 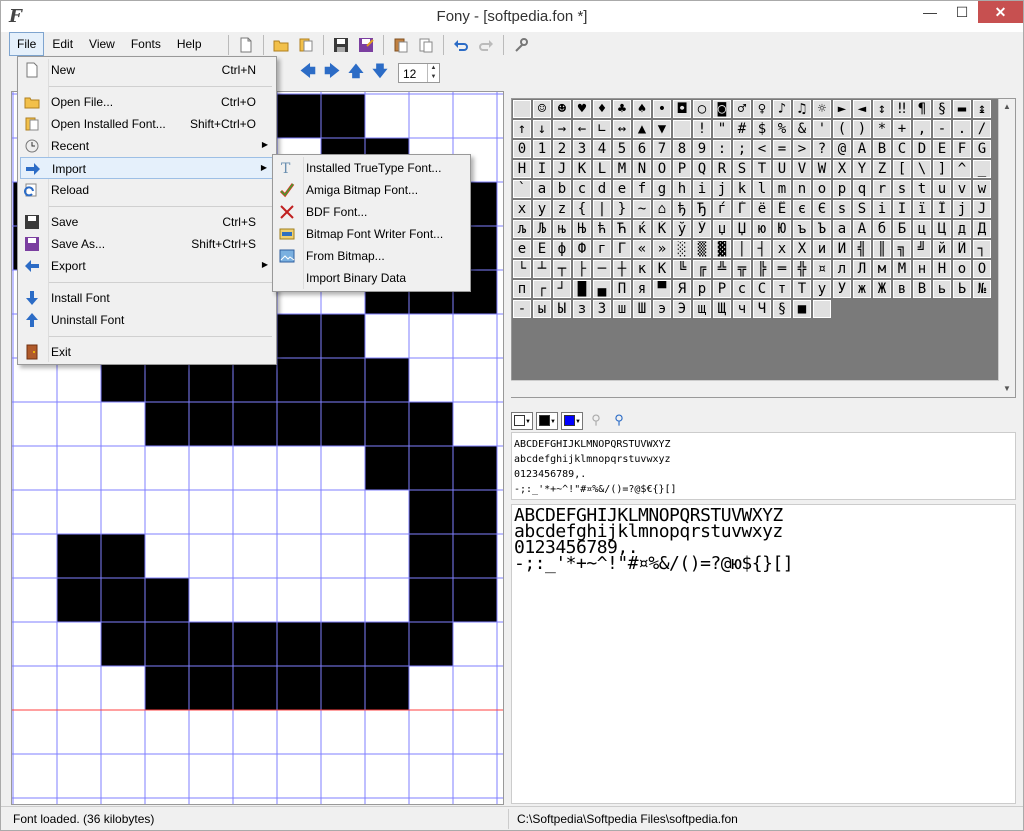 What do you see at coordinates (982, 229) in the screenshot?
I see `char-cell: Д` at bounding box center [982, 229].